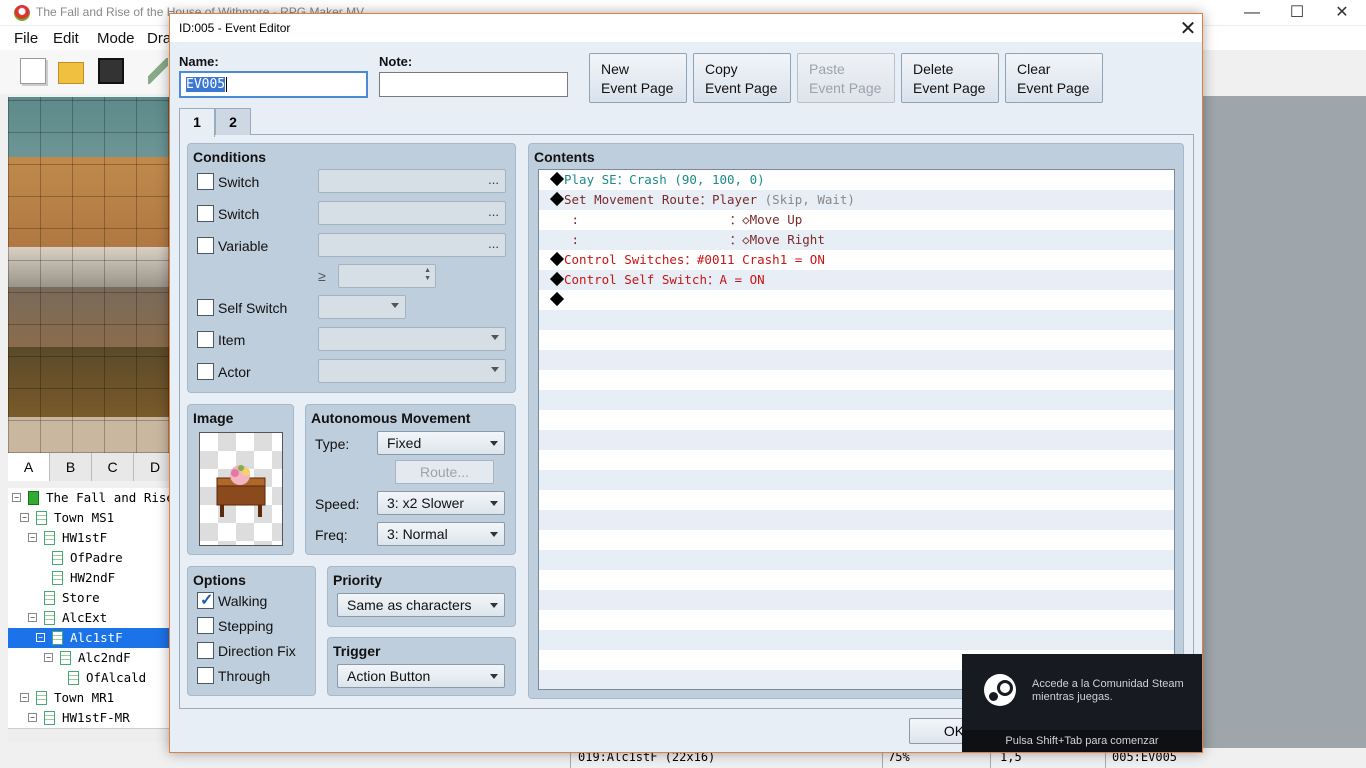 This screenshot has height=768, width=1366. Describe the element at coordinates (473, 84) in the screenshot. I see `note-field` at that location.